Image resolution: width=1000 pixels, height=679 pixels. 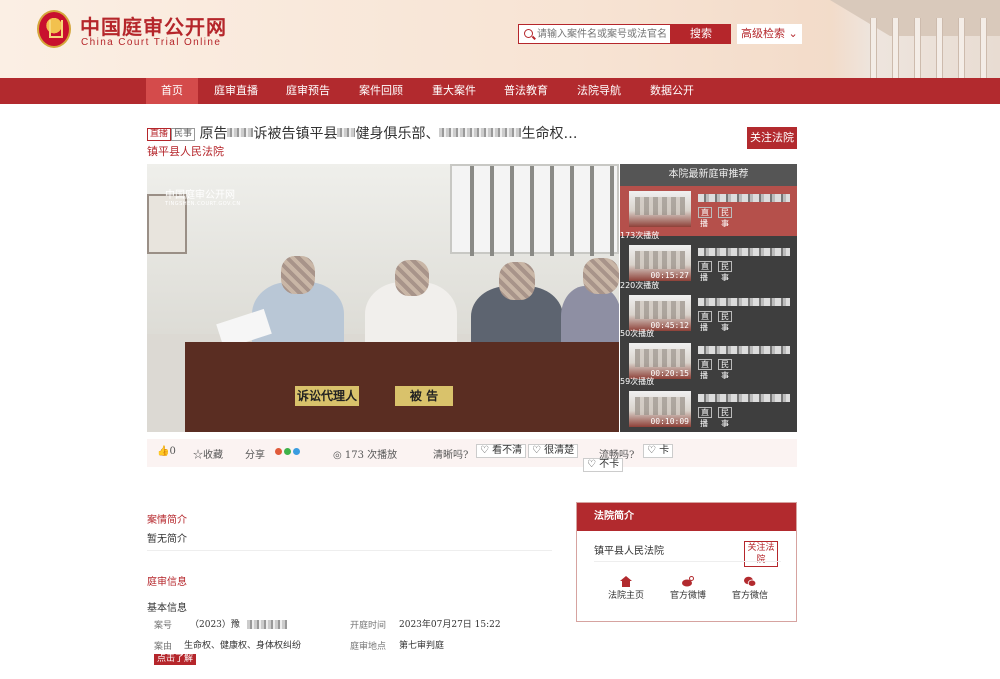 What do you see at coordinates (669, 421) in the screenshot?
I see `duration: 00:10:09` at bounding box center [669, 421].